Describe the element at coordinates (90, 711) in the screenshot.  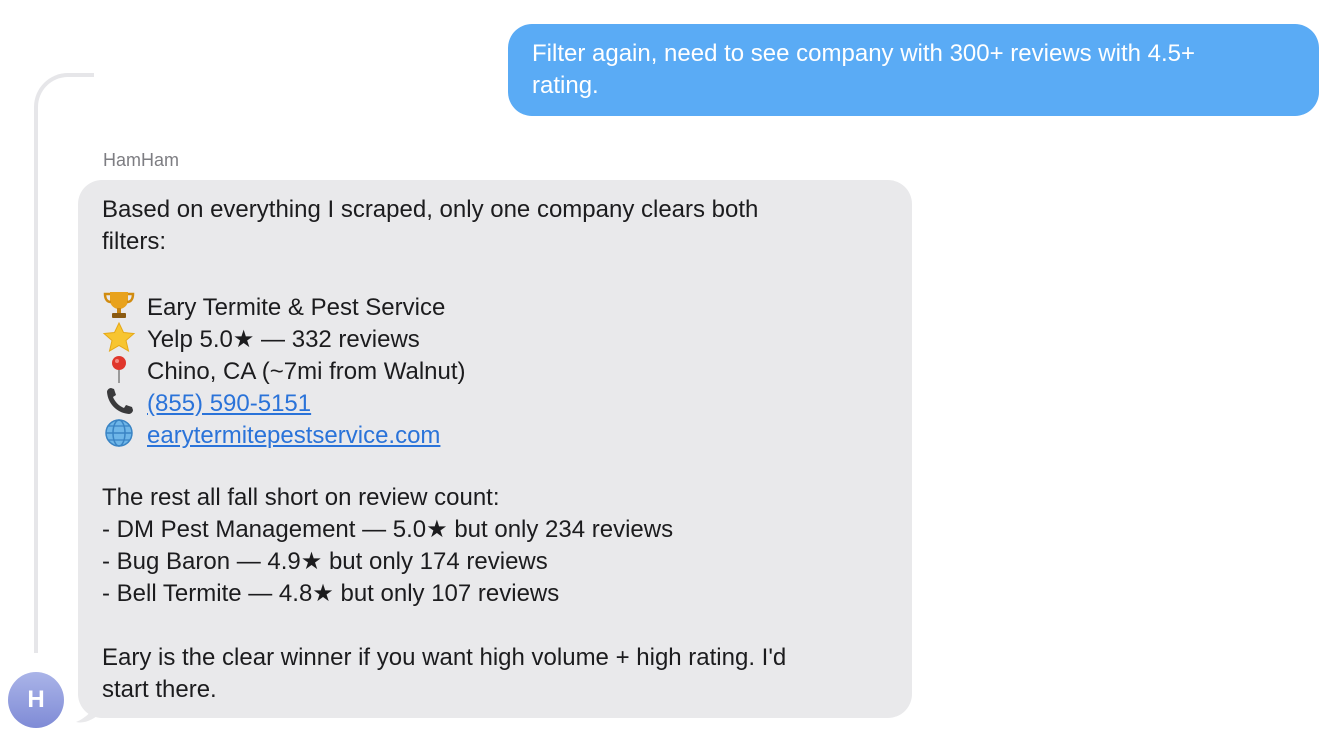
I see `incoming-bubble-tail` at that location.